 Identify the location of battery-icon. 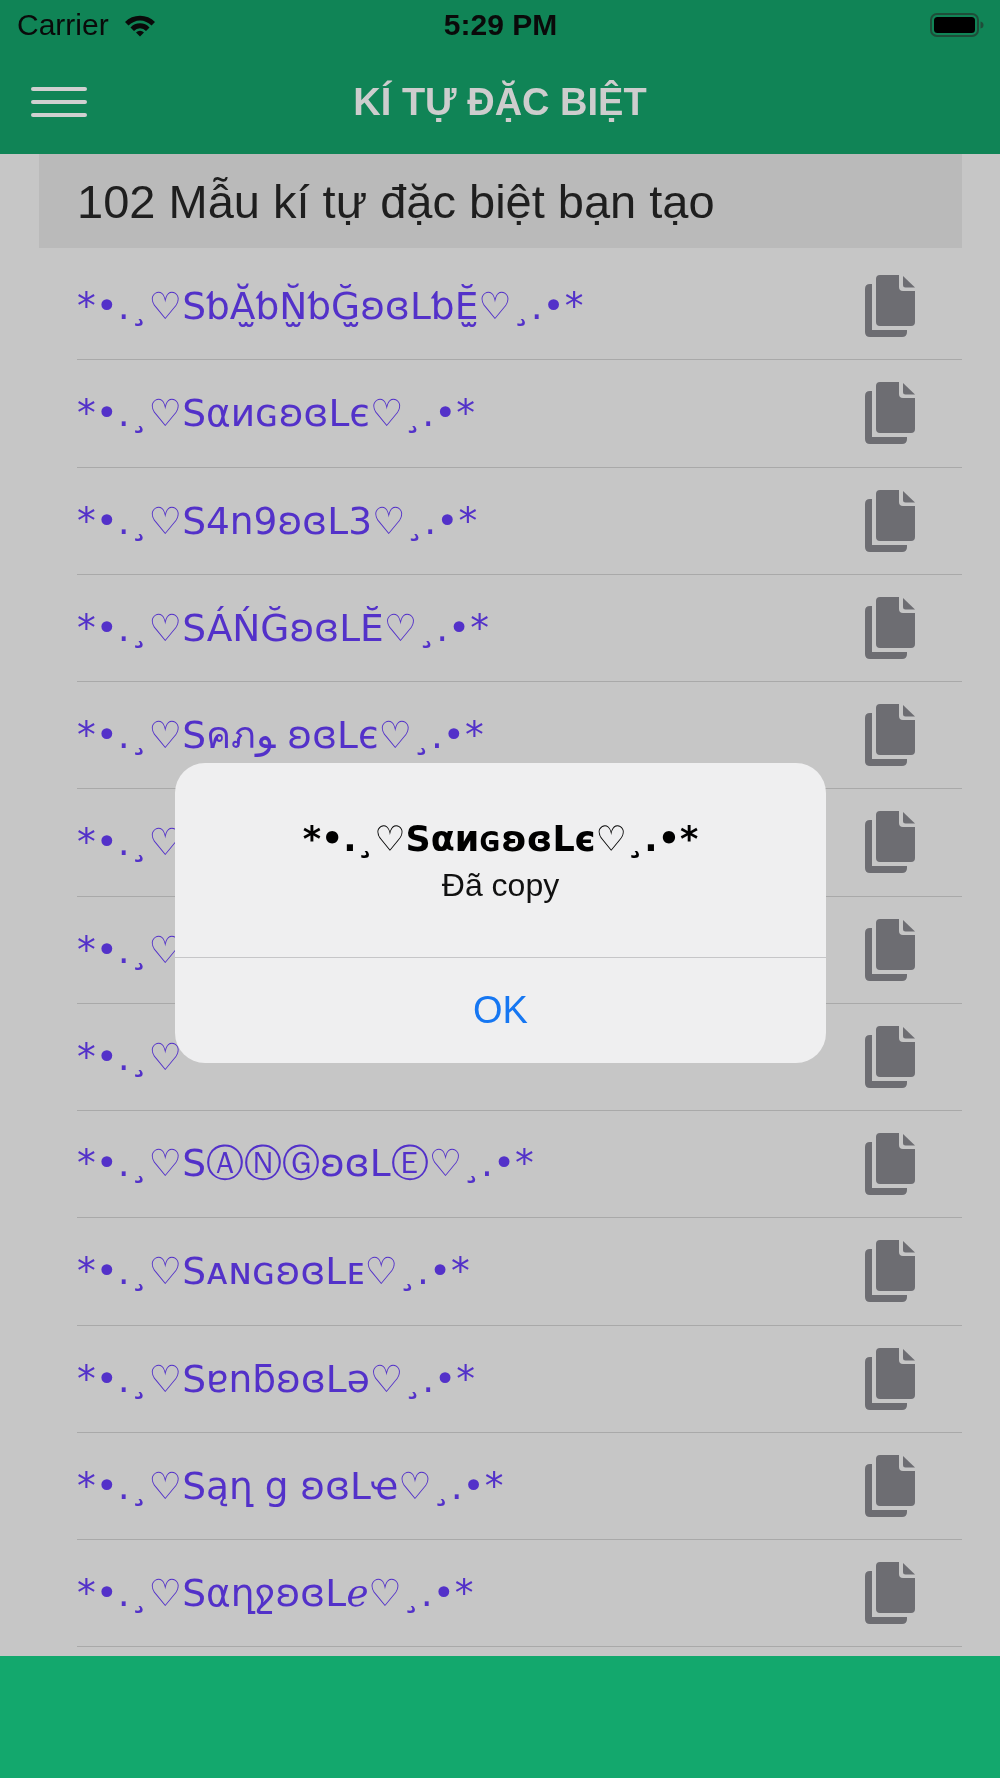
(957, 25).